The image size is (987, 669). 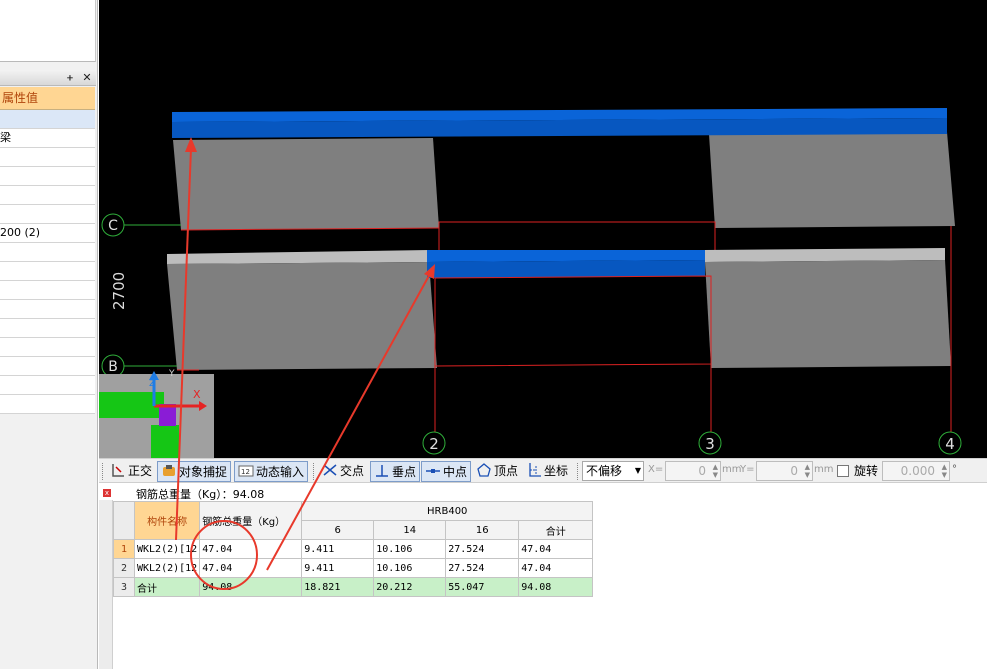 What do you see at coordinates (306, 184) in the screenshot?
I see `wall-upper-left` at bounding box center [306, 184].